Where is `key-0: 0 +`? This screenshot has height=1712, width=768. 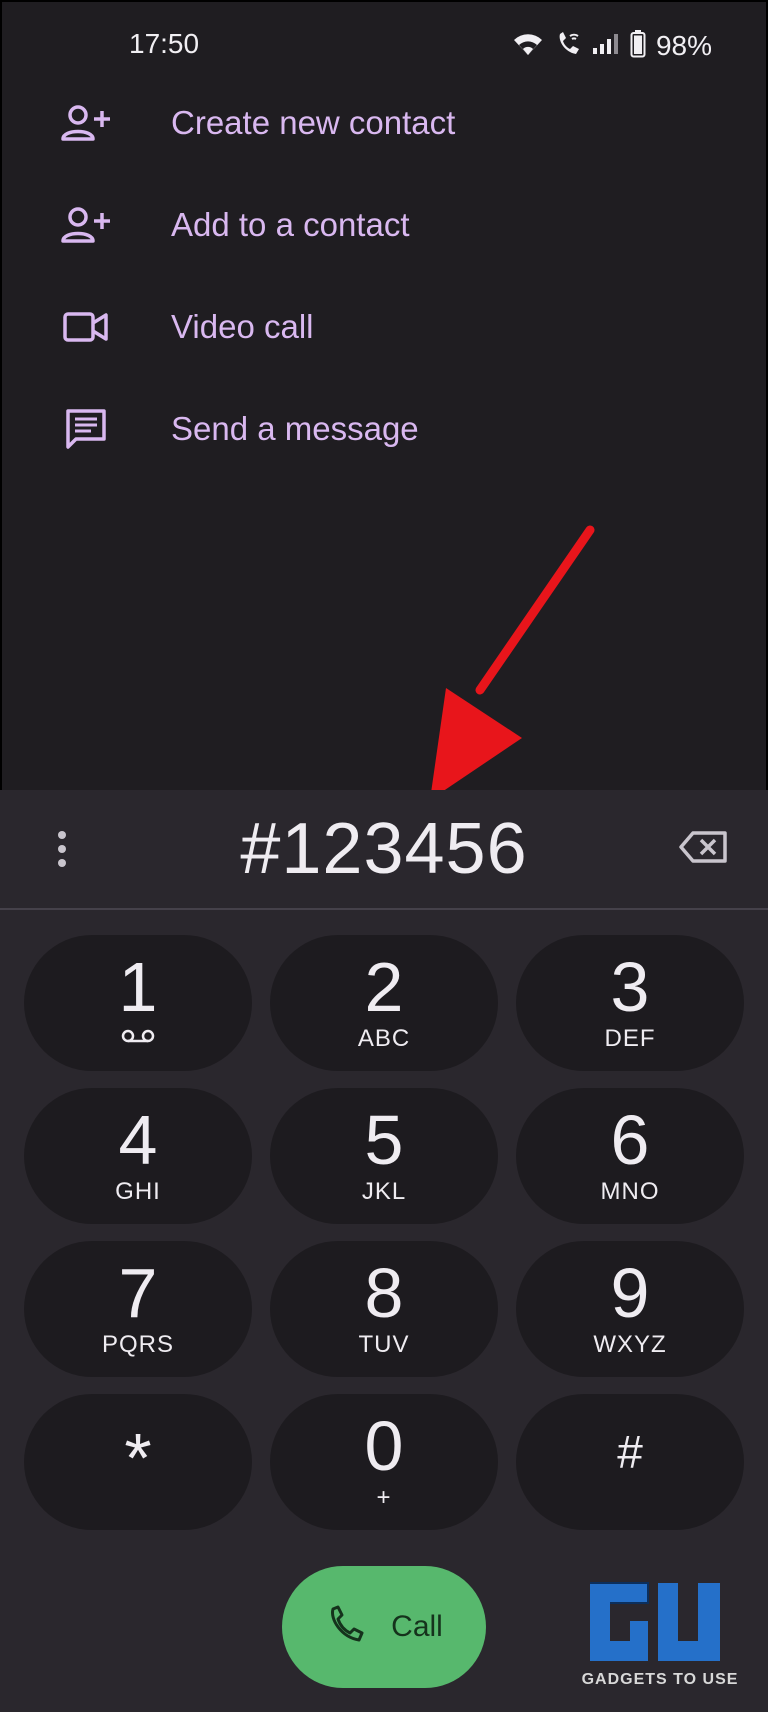 key-0: 0 + is located at coordinates (384, 1462).